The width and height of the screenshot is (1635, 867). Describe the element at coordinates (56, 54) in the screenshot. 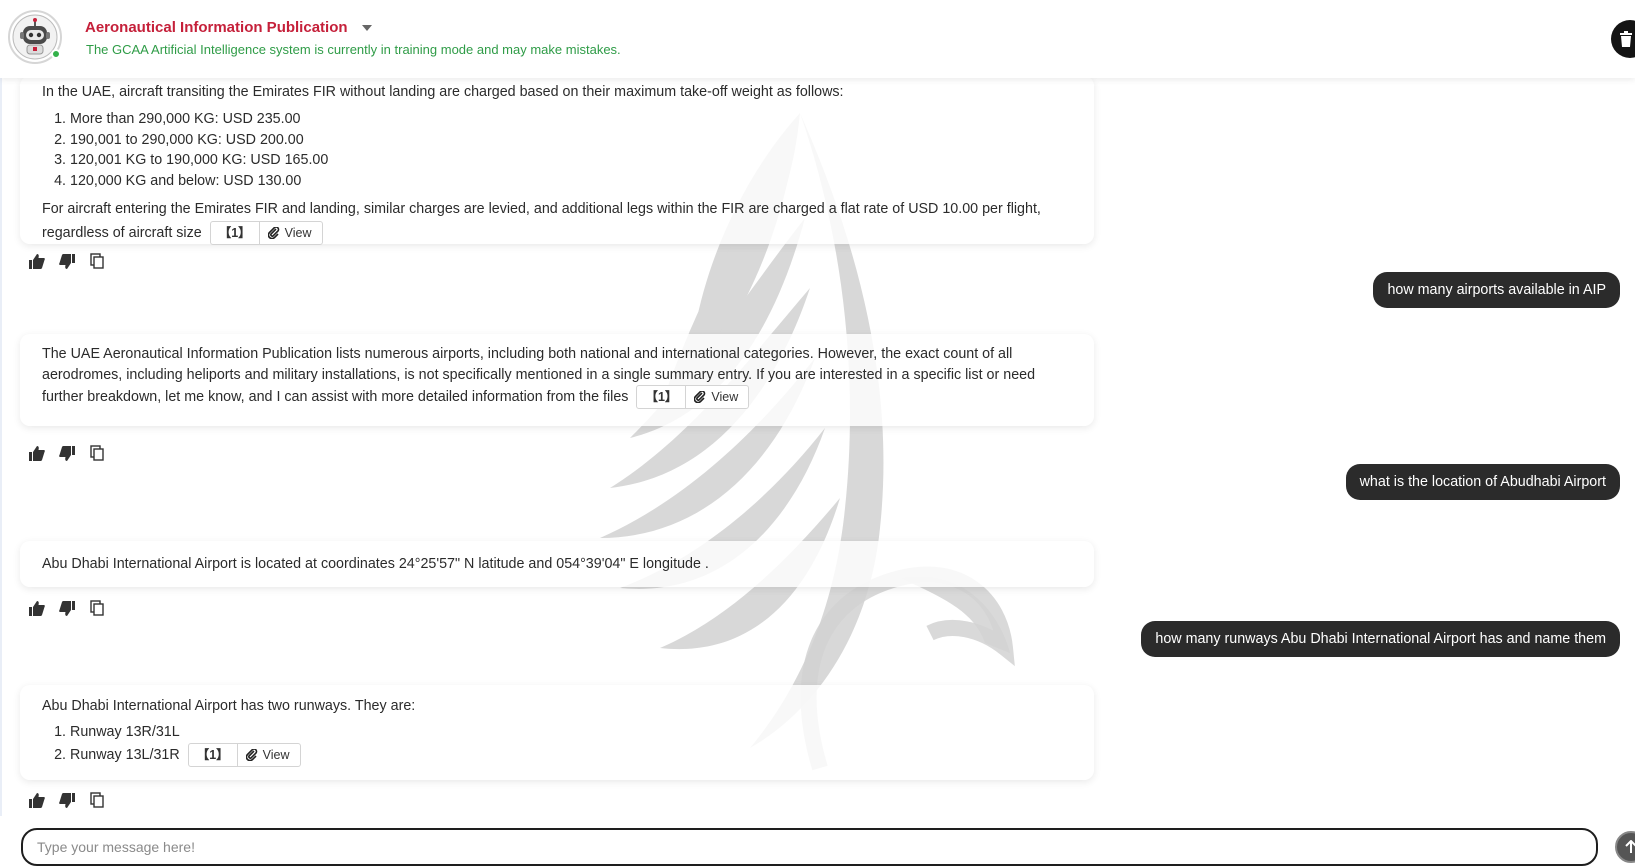

I see `online-status-dot` at that location.